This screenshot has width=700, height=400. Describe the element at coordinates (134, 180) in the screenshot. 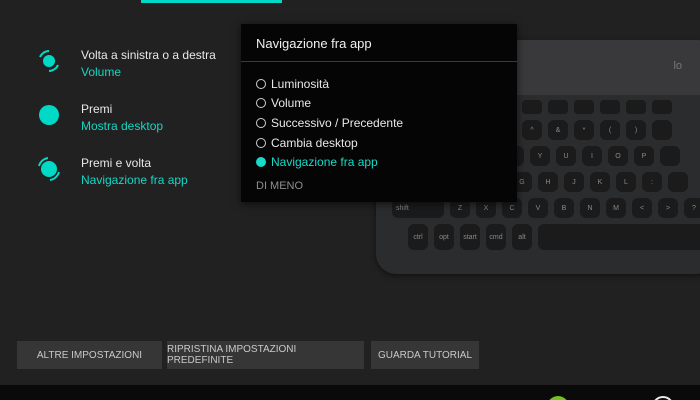

I see `action-value: Navigazione fra app` at that location.